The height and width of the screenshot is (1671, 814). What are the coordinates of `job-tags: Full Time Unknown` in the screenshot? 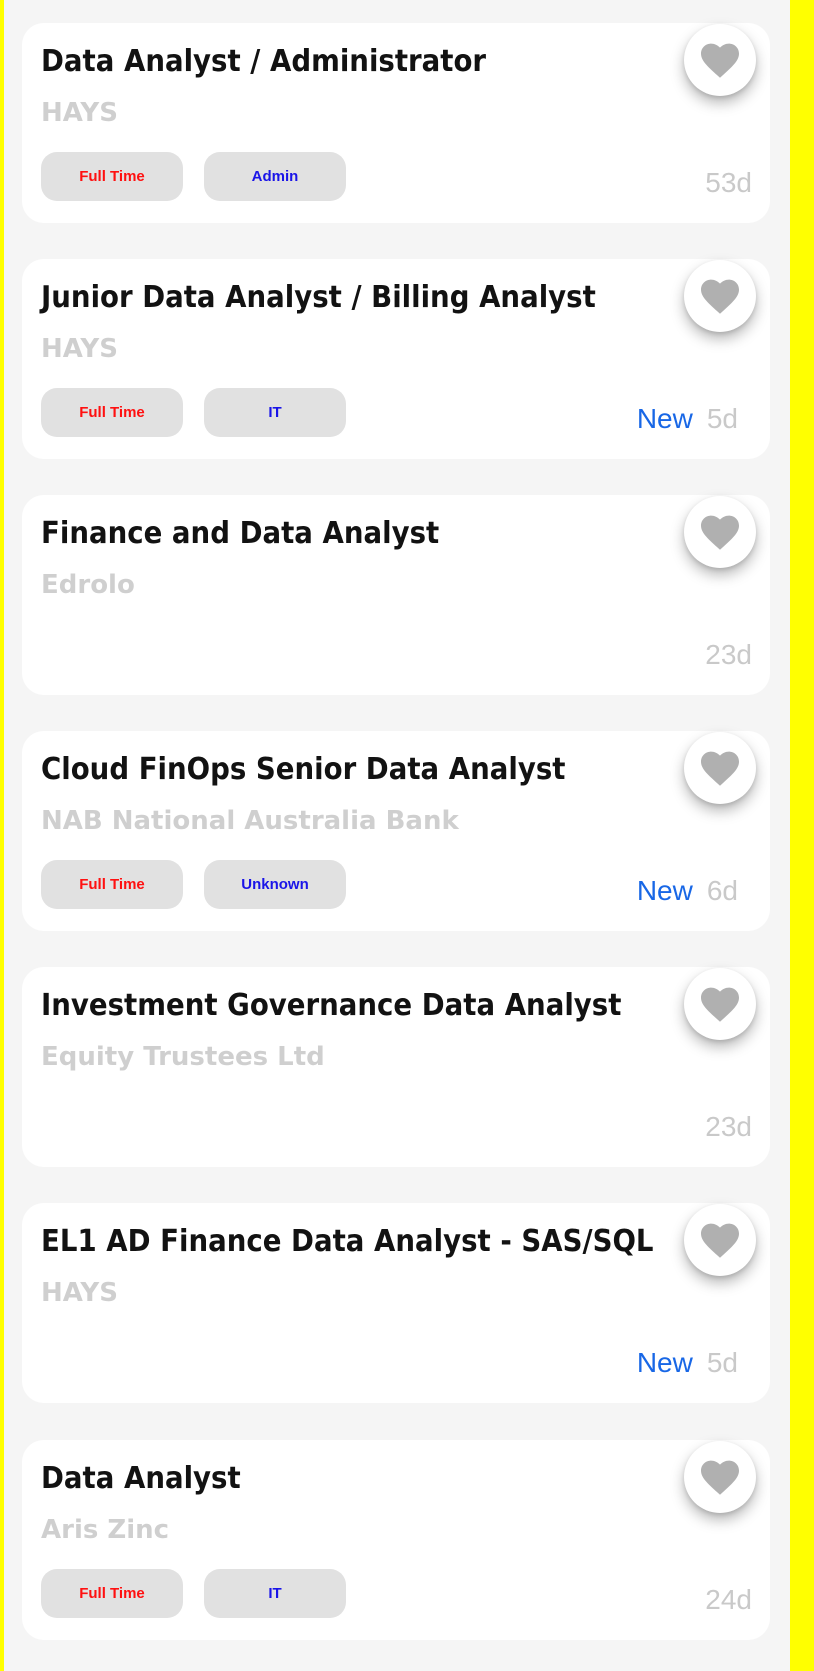 It's located at (193, 884).